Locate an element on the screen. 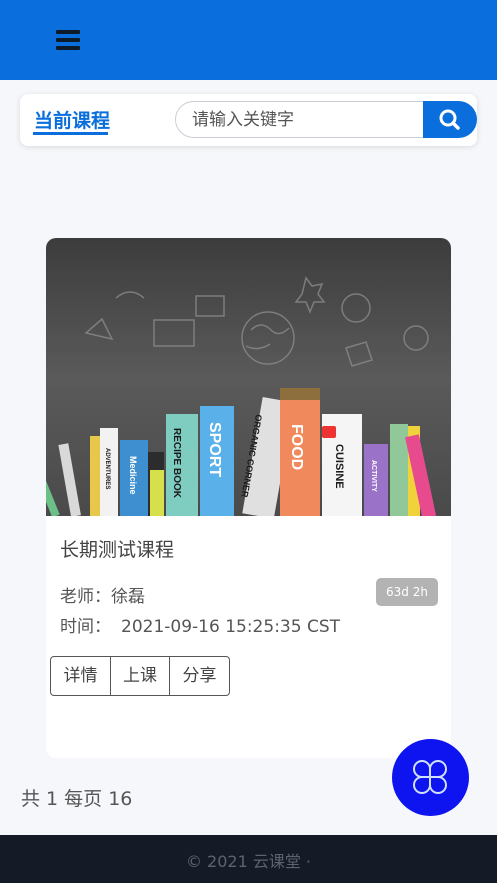 Image resolution: width=497 pixels, height=883 pixels. footer: © 2021 云课堂 · is located at coordinates (248, 859).